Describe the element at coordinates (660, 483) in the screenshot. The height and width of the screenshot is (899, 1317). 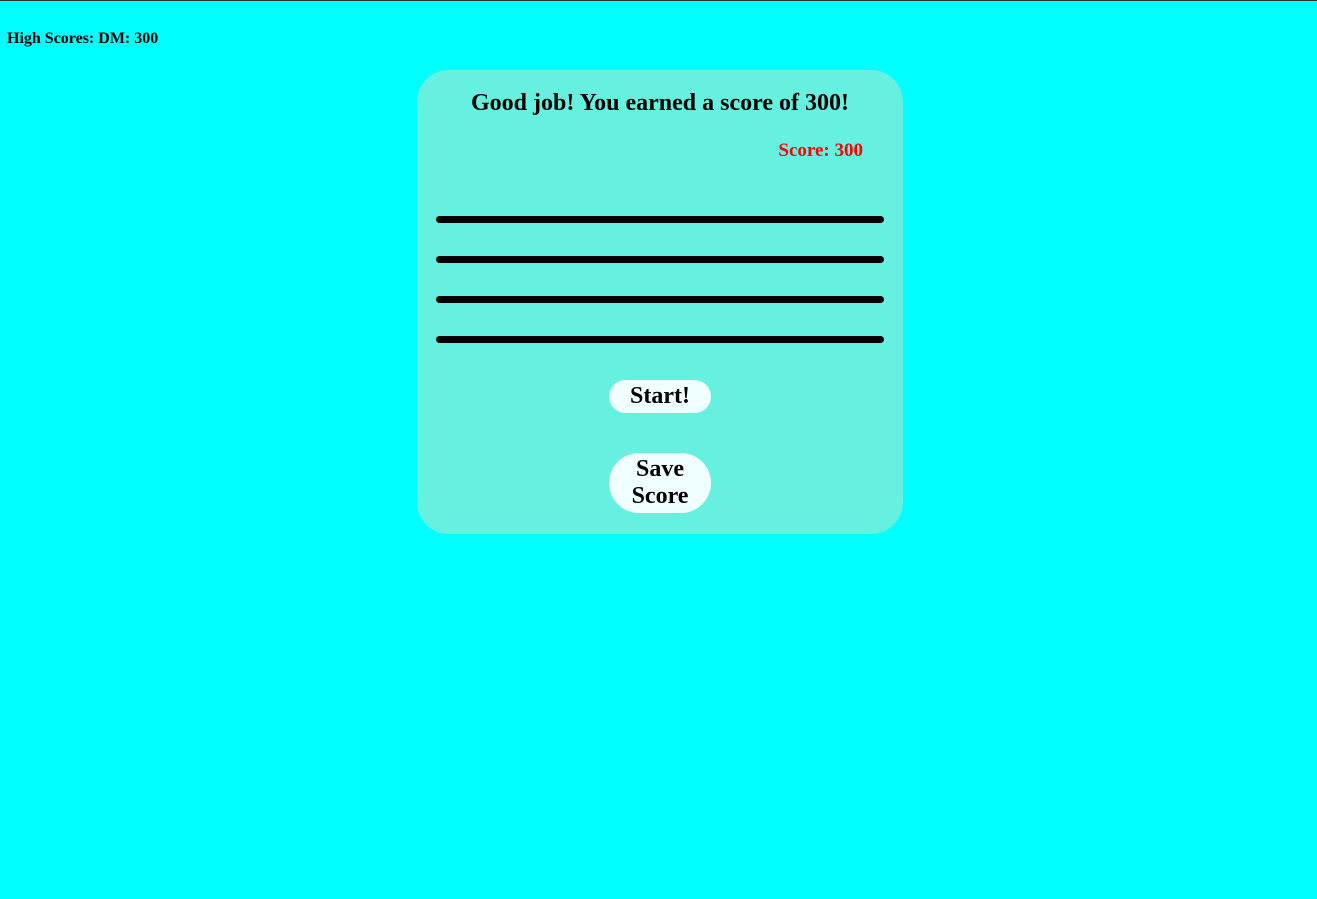
I see `save-score-button: Save Score` at that location.